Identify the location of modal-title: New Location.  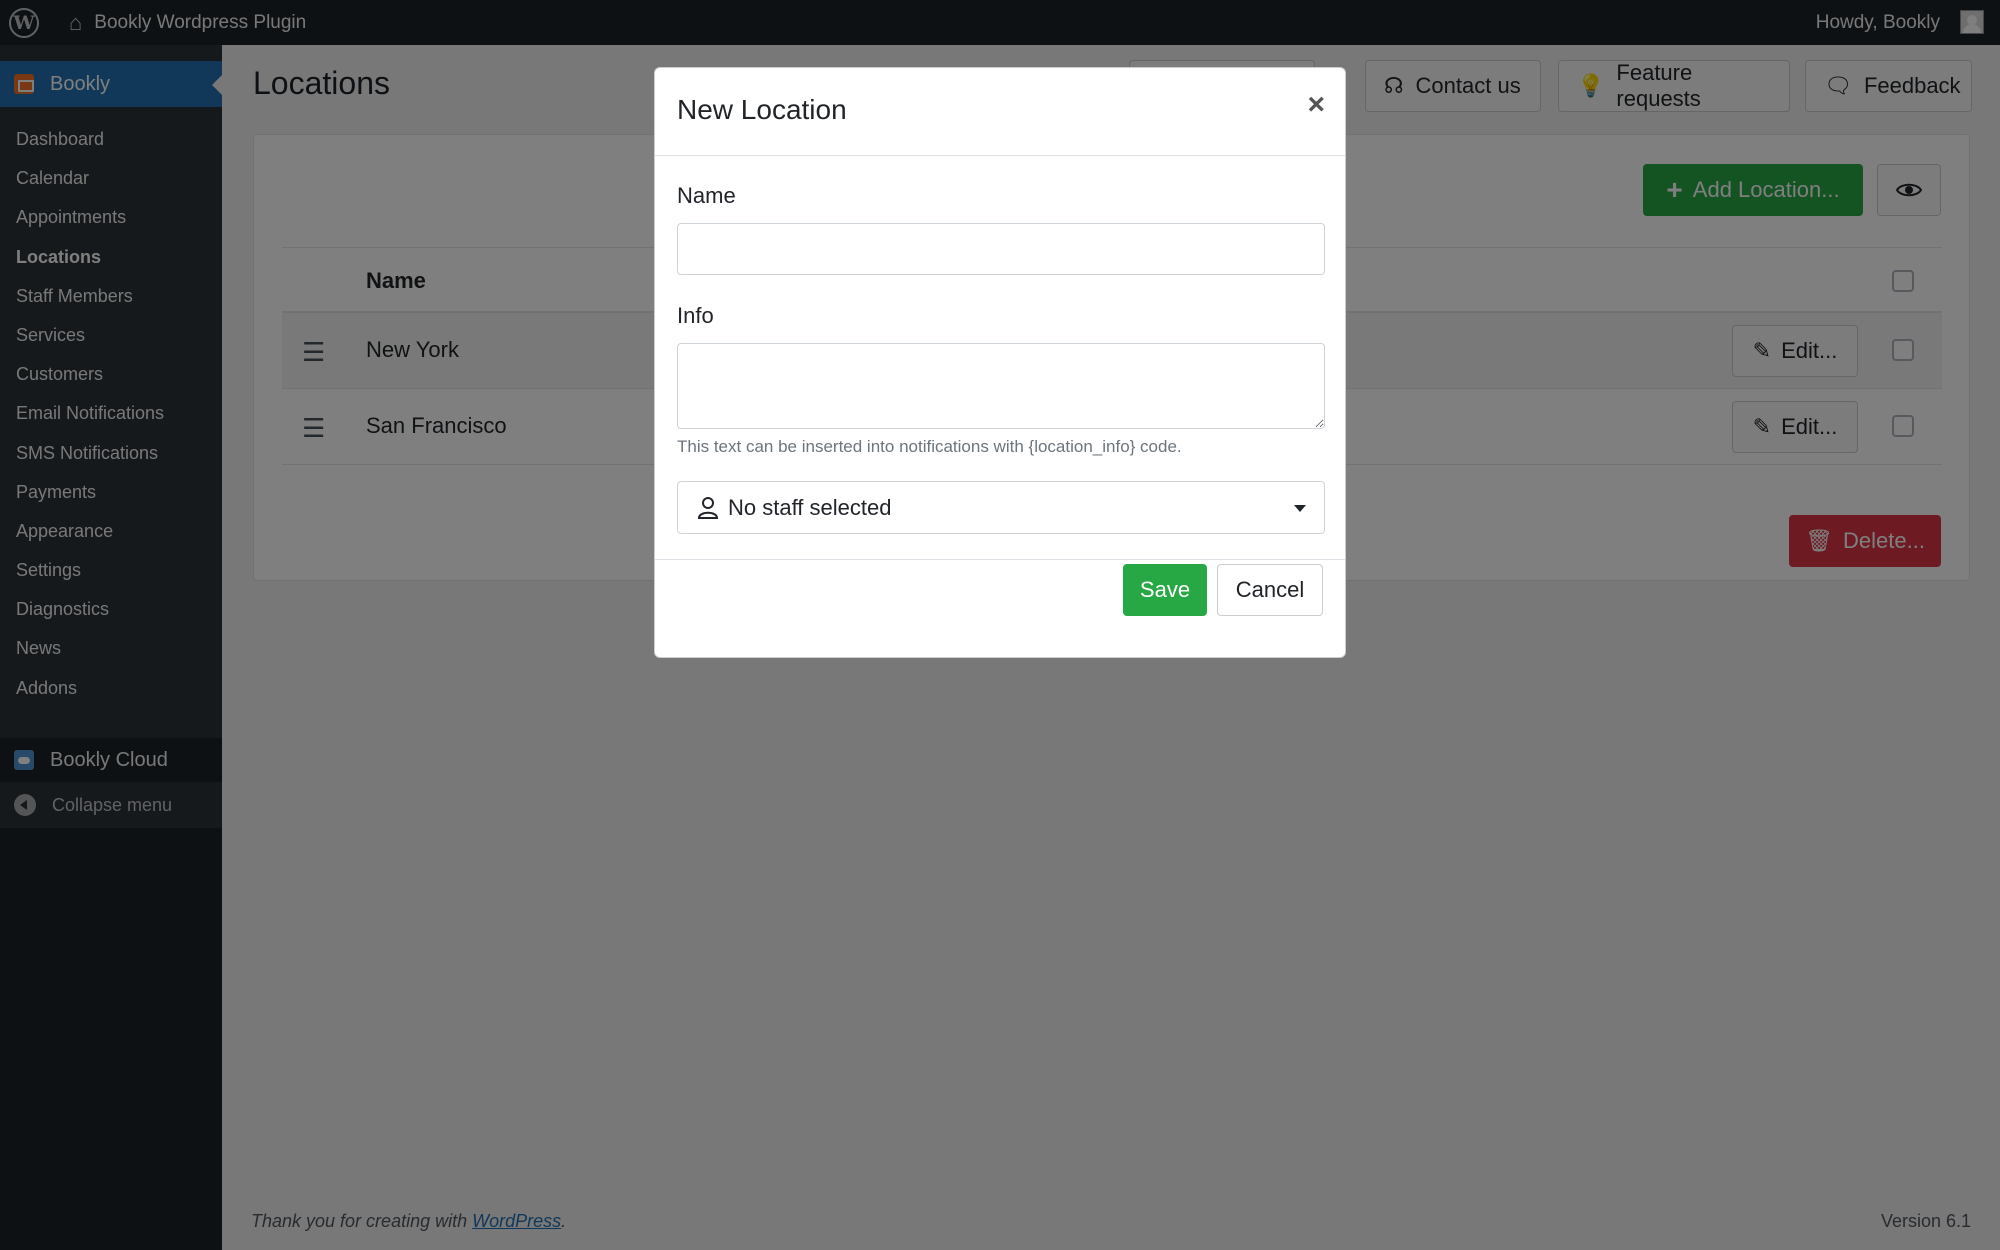
(762, 109).